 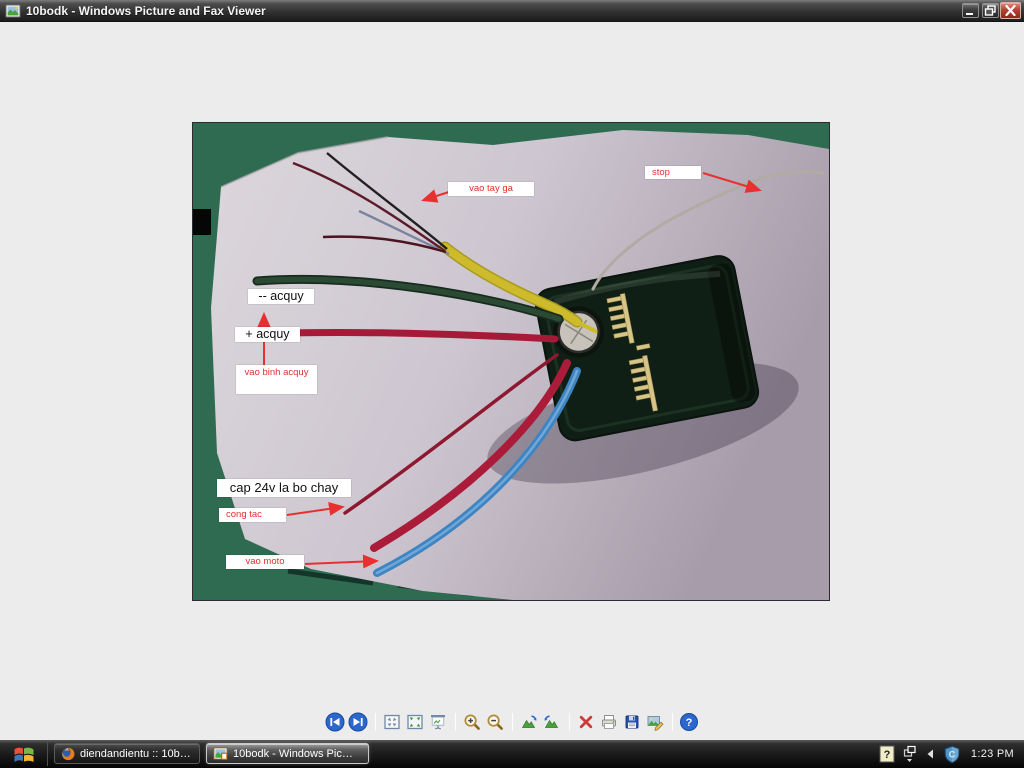 What do you see at coordinates (281, 296) in the screenshot?
I see `annotation-minus-acquy: -- acquy` at bounding box center [281, 296].